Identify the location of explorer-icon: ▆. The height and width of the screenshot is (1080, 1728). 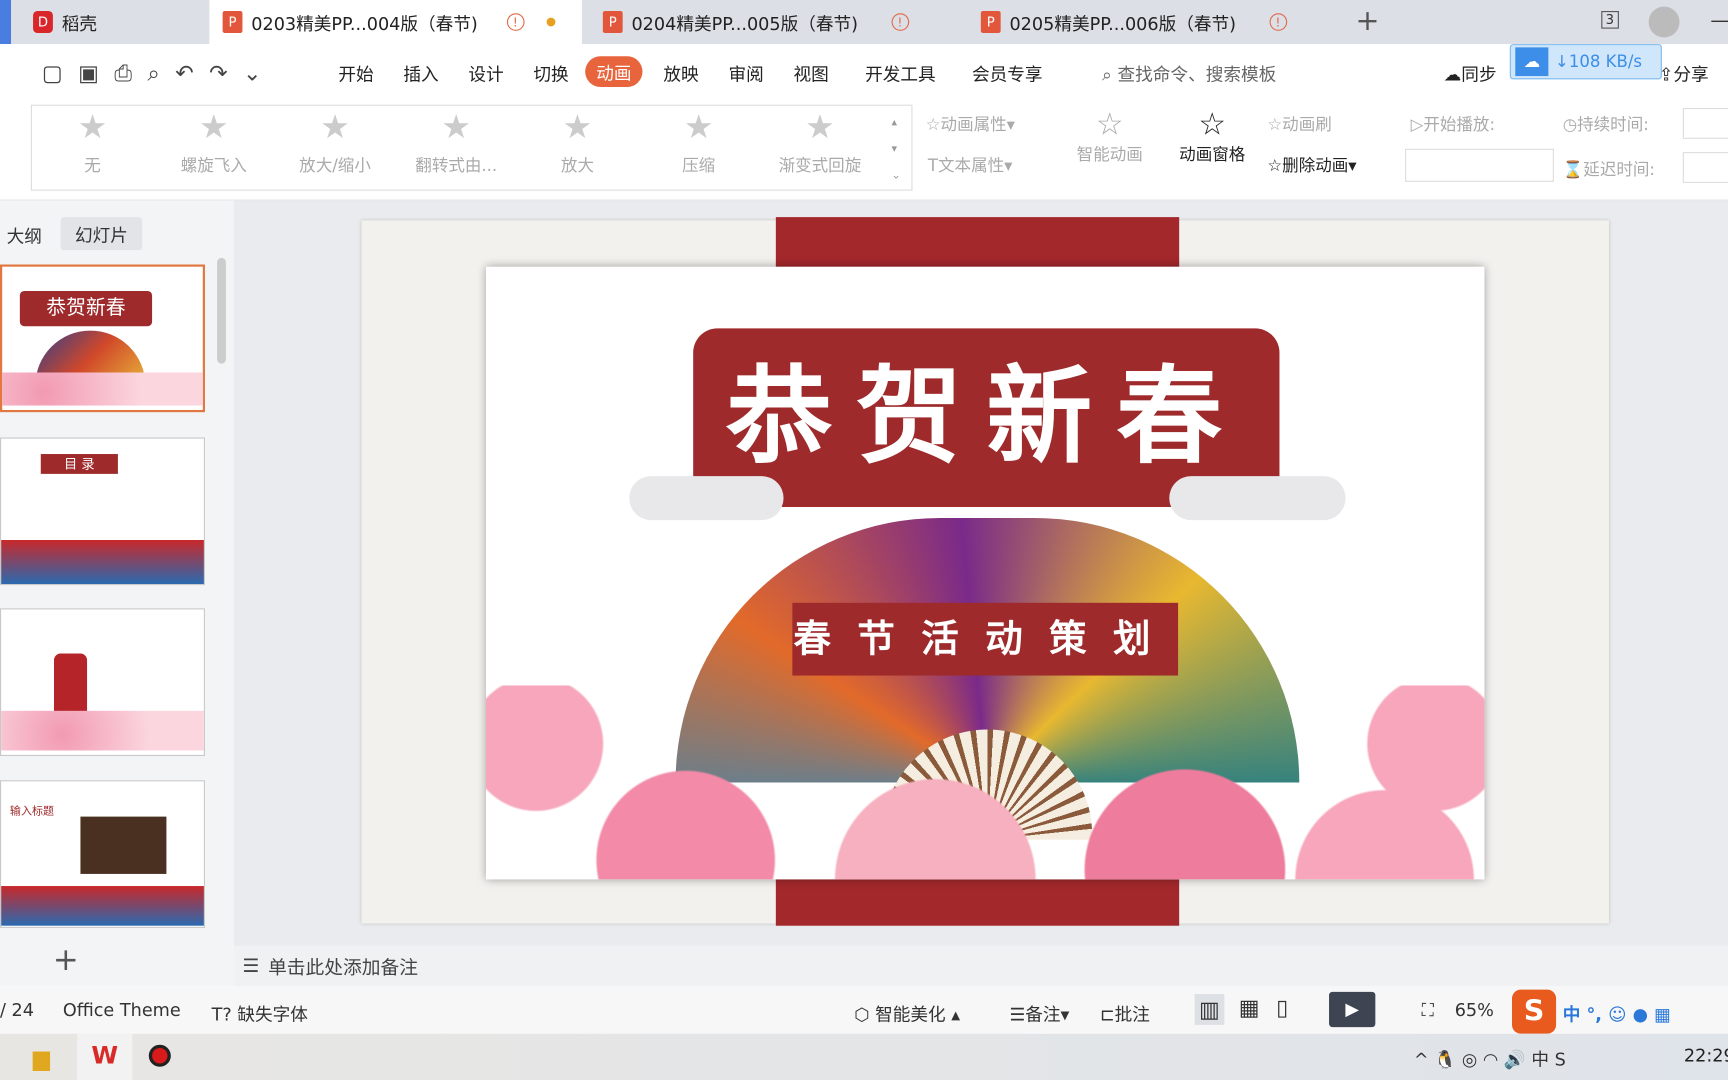
(41, 1058).